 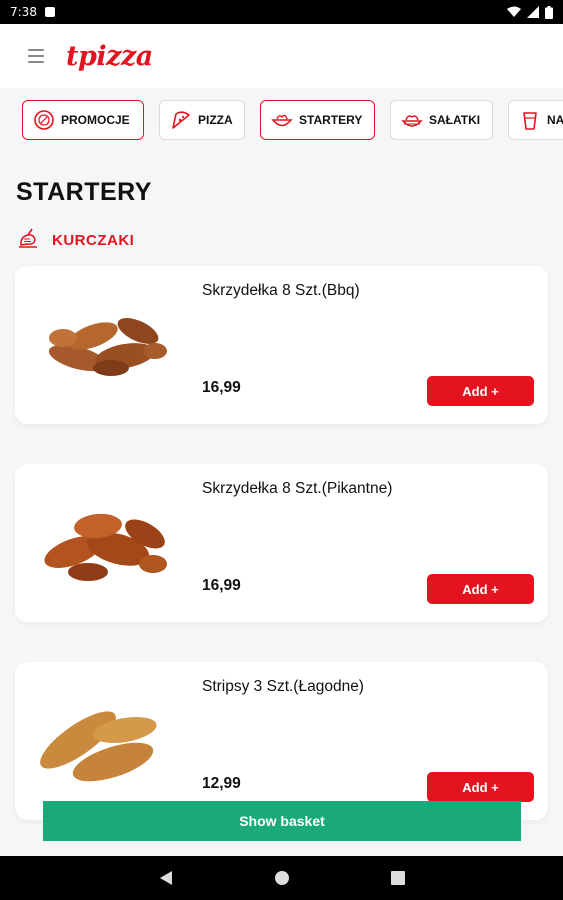 I want to click on system-nav-bar, so click(x=281, y=878).